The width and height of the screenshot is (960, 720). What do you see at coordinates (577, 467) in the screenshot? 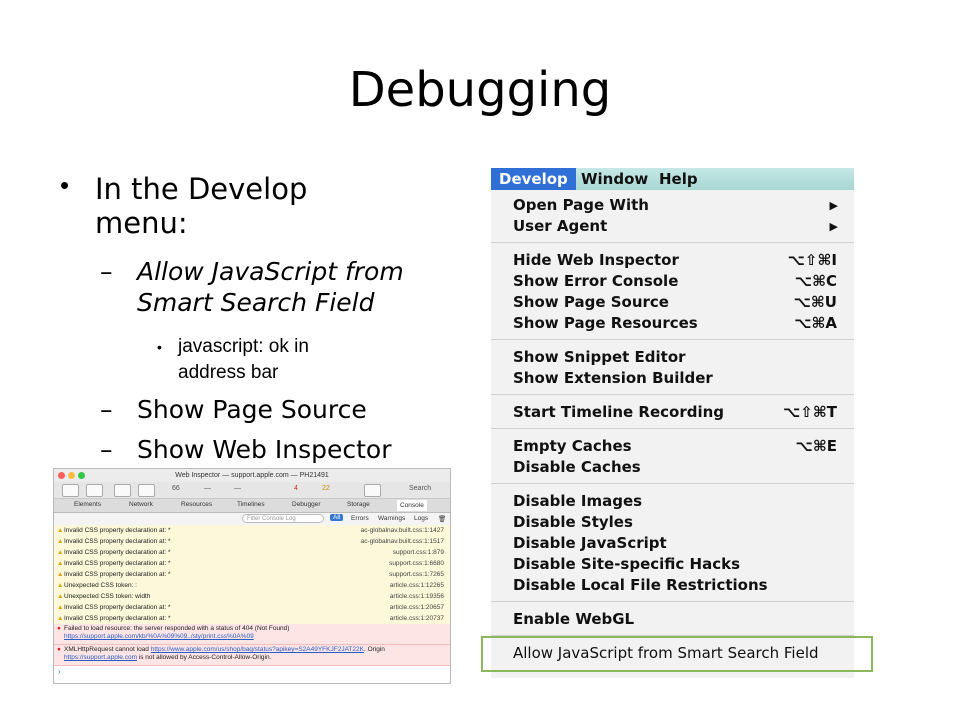
I see `menu-item-disable-caches: Disable Caches` at bounding box center [577, 467].